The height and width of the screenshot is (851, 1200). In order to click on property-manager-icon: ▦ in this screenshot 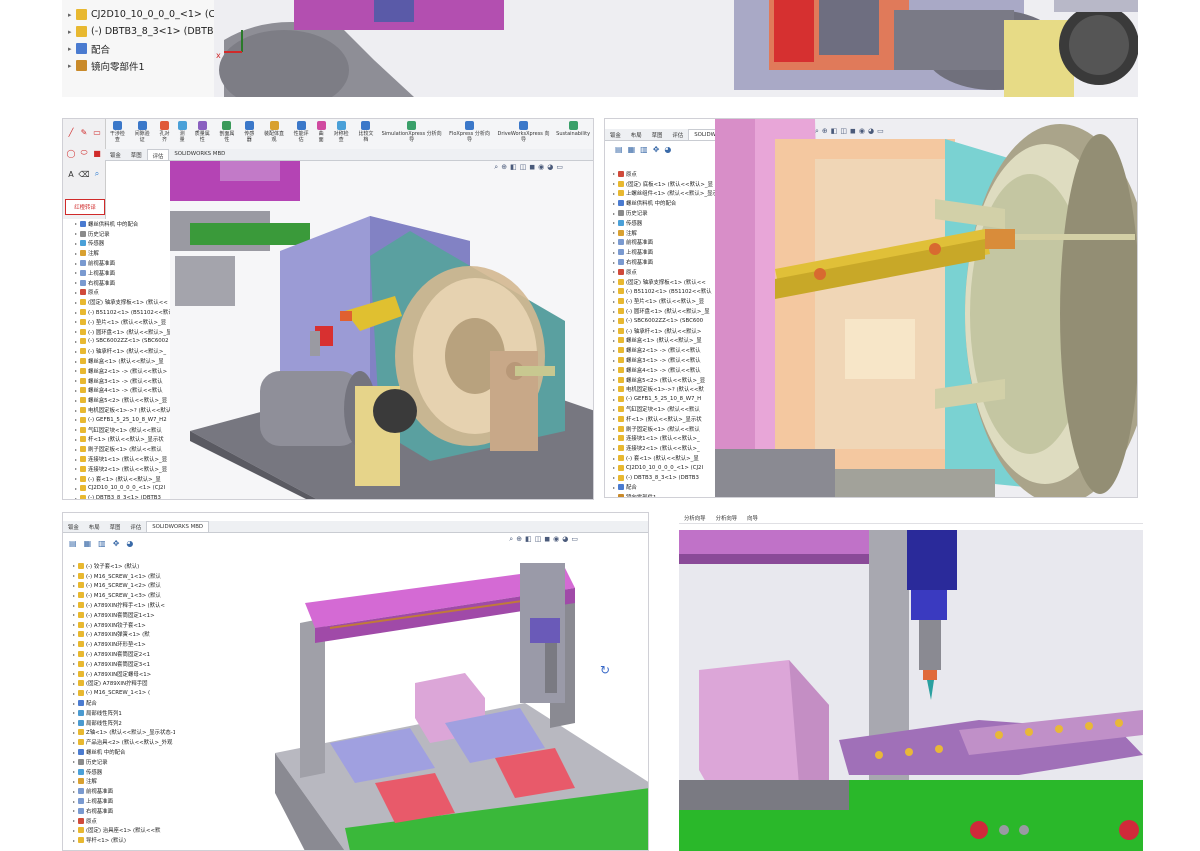, I will do `click(632, 152)`.